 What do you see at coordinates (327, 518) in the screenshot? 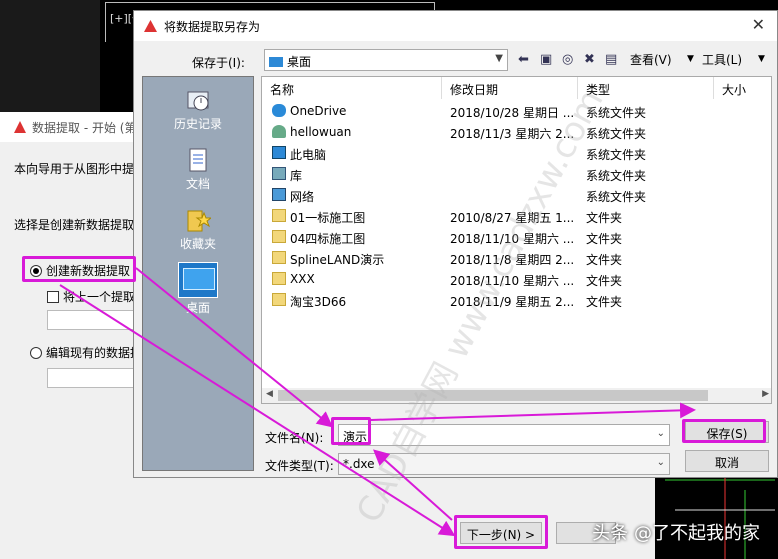
I see `wizard-footer` at bounding box center [327, 518].